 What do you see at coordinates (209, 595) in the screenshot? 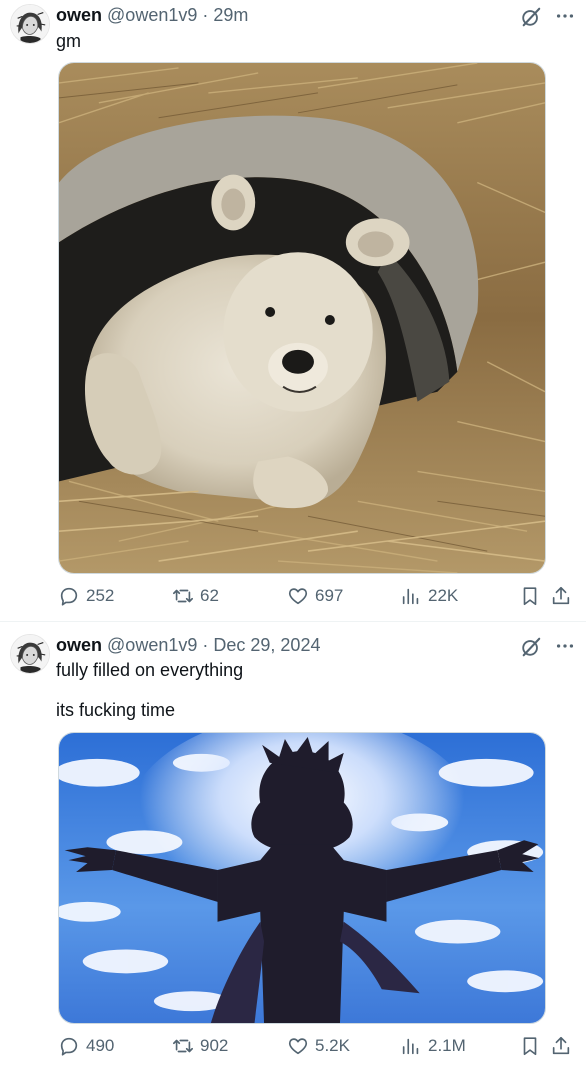
I see `repost-count: 62` at bounding box center [209, 595].